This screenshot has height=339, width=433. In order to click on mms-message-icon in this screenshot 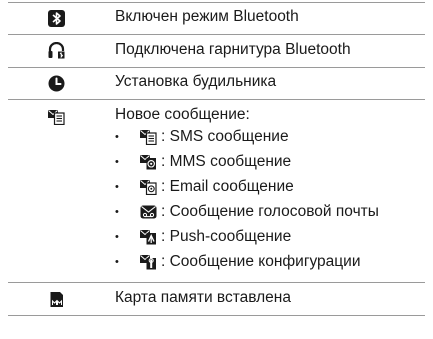, I will do `click(148, 162)`.